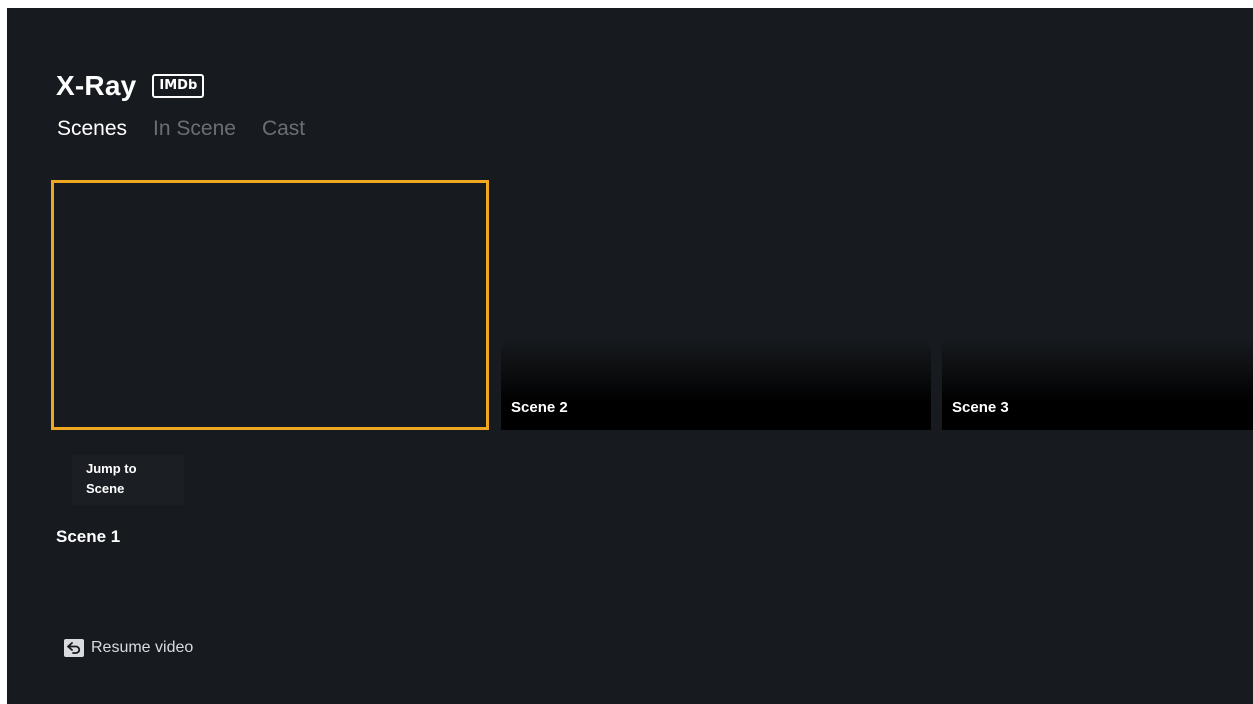 This screenshot has height=704, width=1253. What do you see at coordinates (92, 129) in the screenshot?
I see `tab-scenes: Scenes` at bounding box center [92, 129].